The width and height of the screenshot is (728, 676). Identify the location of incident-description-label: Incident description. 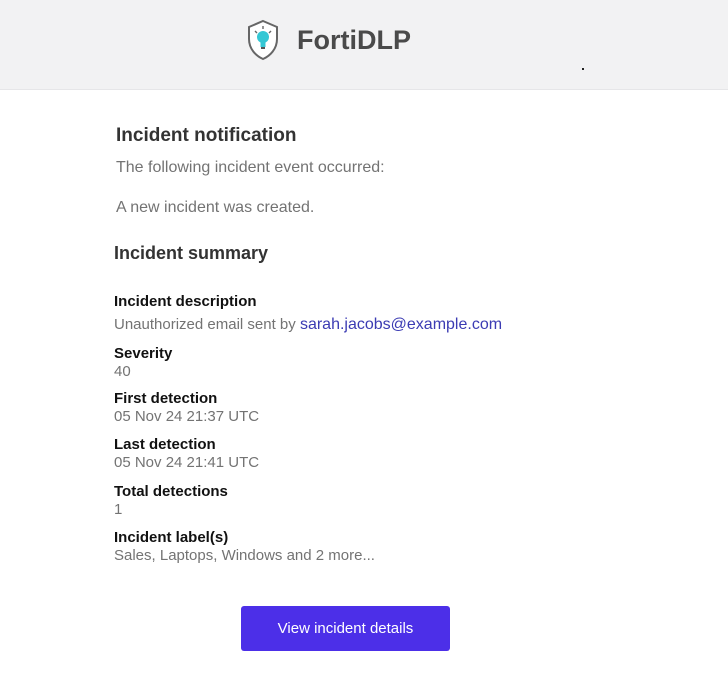
(185, 301).